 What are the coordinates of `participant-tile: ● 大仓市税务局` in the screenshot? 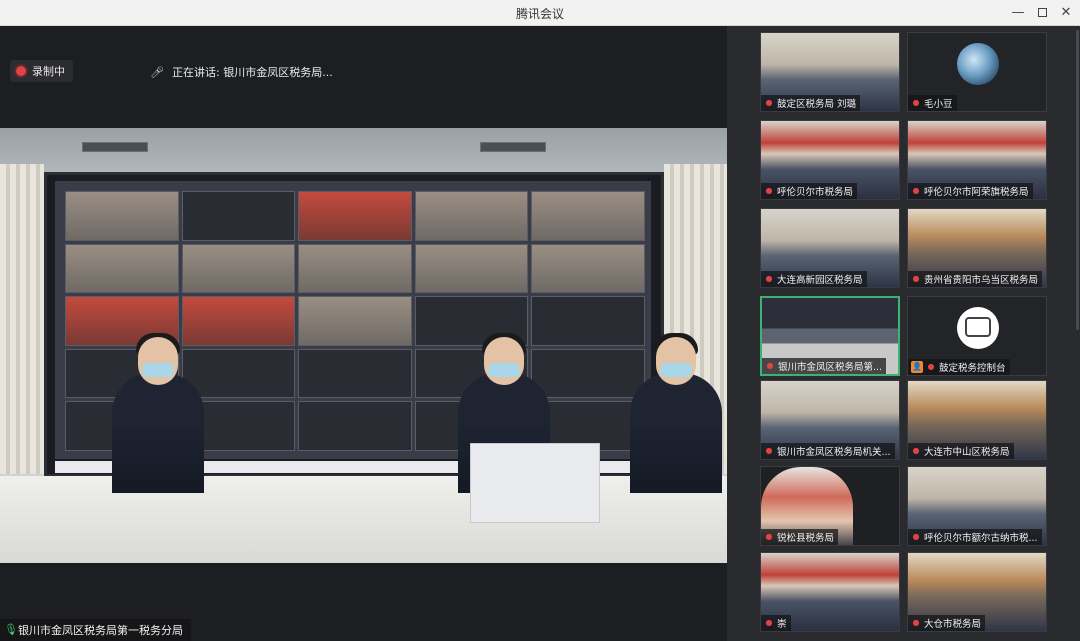 It's located at (977, 592).